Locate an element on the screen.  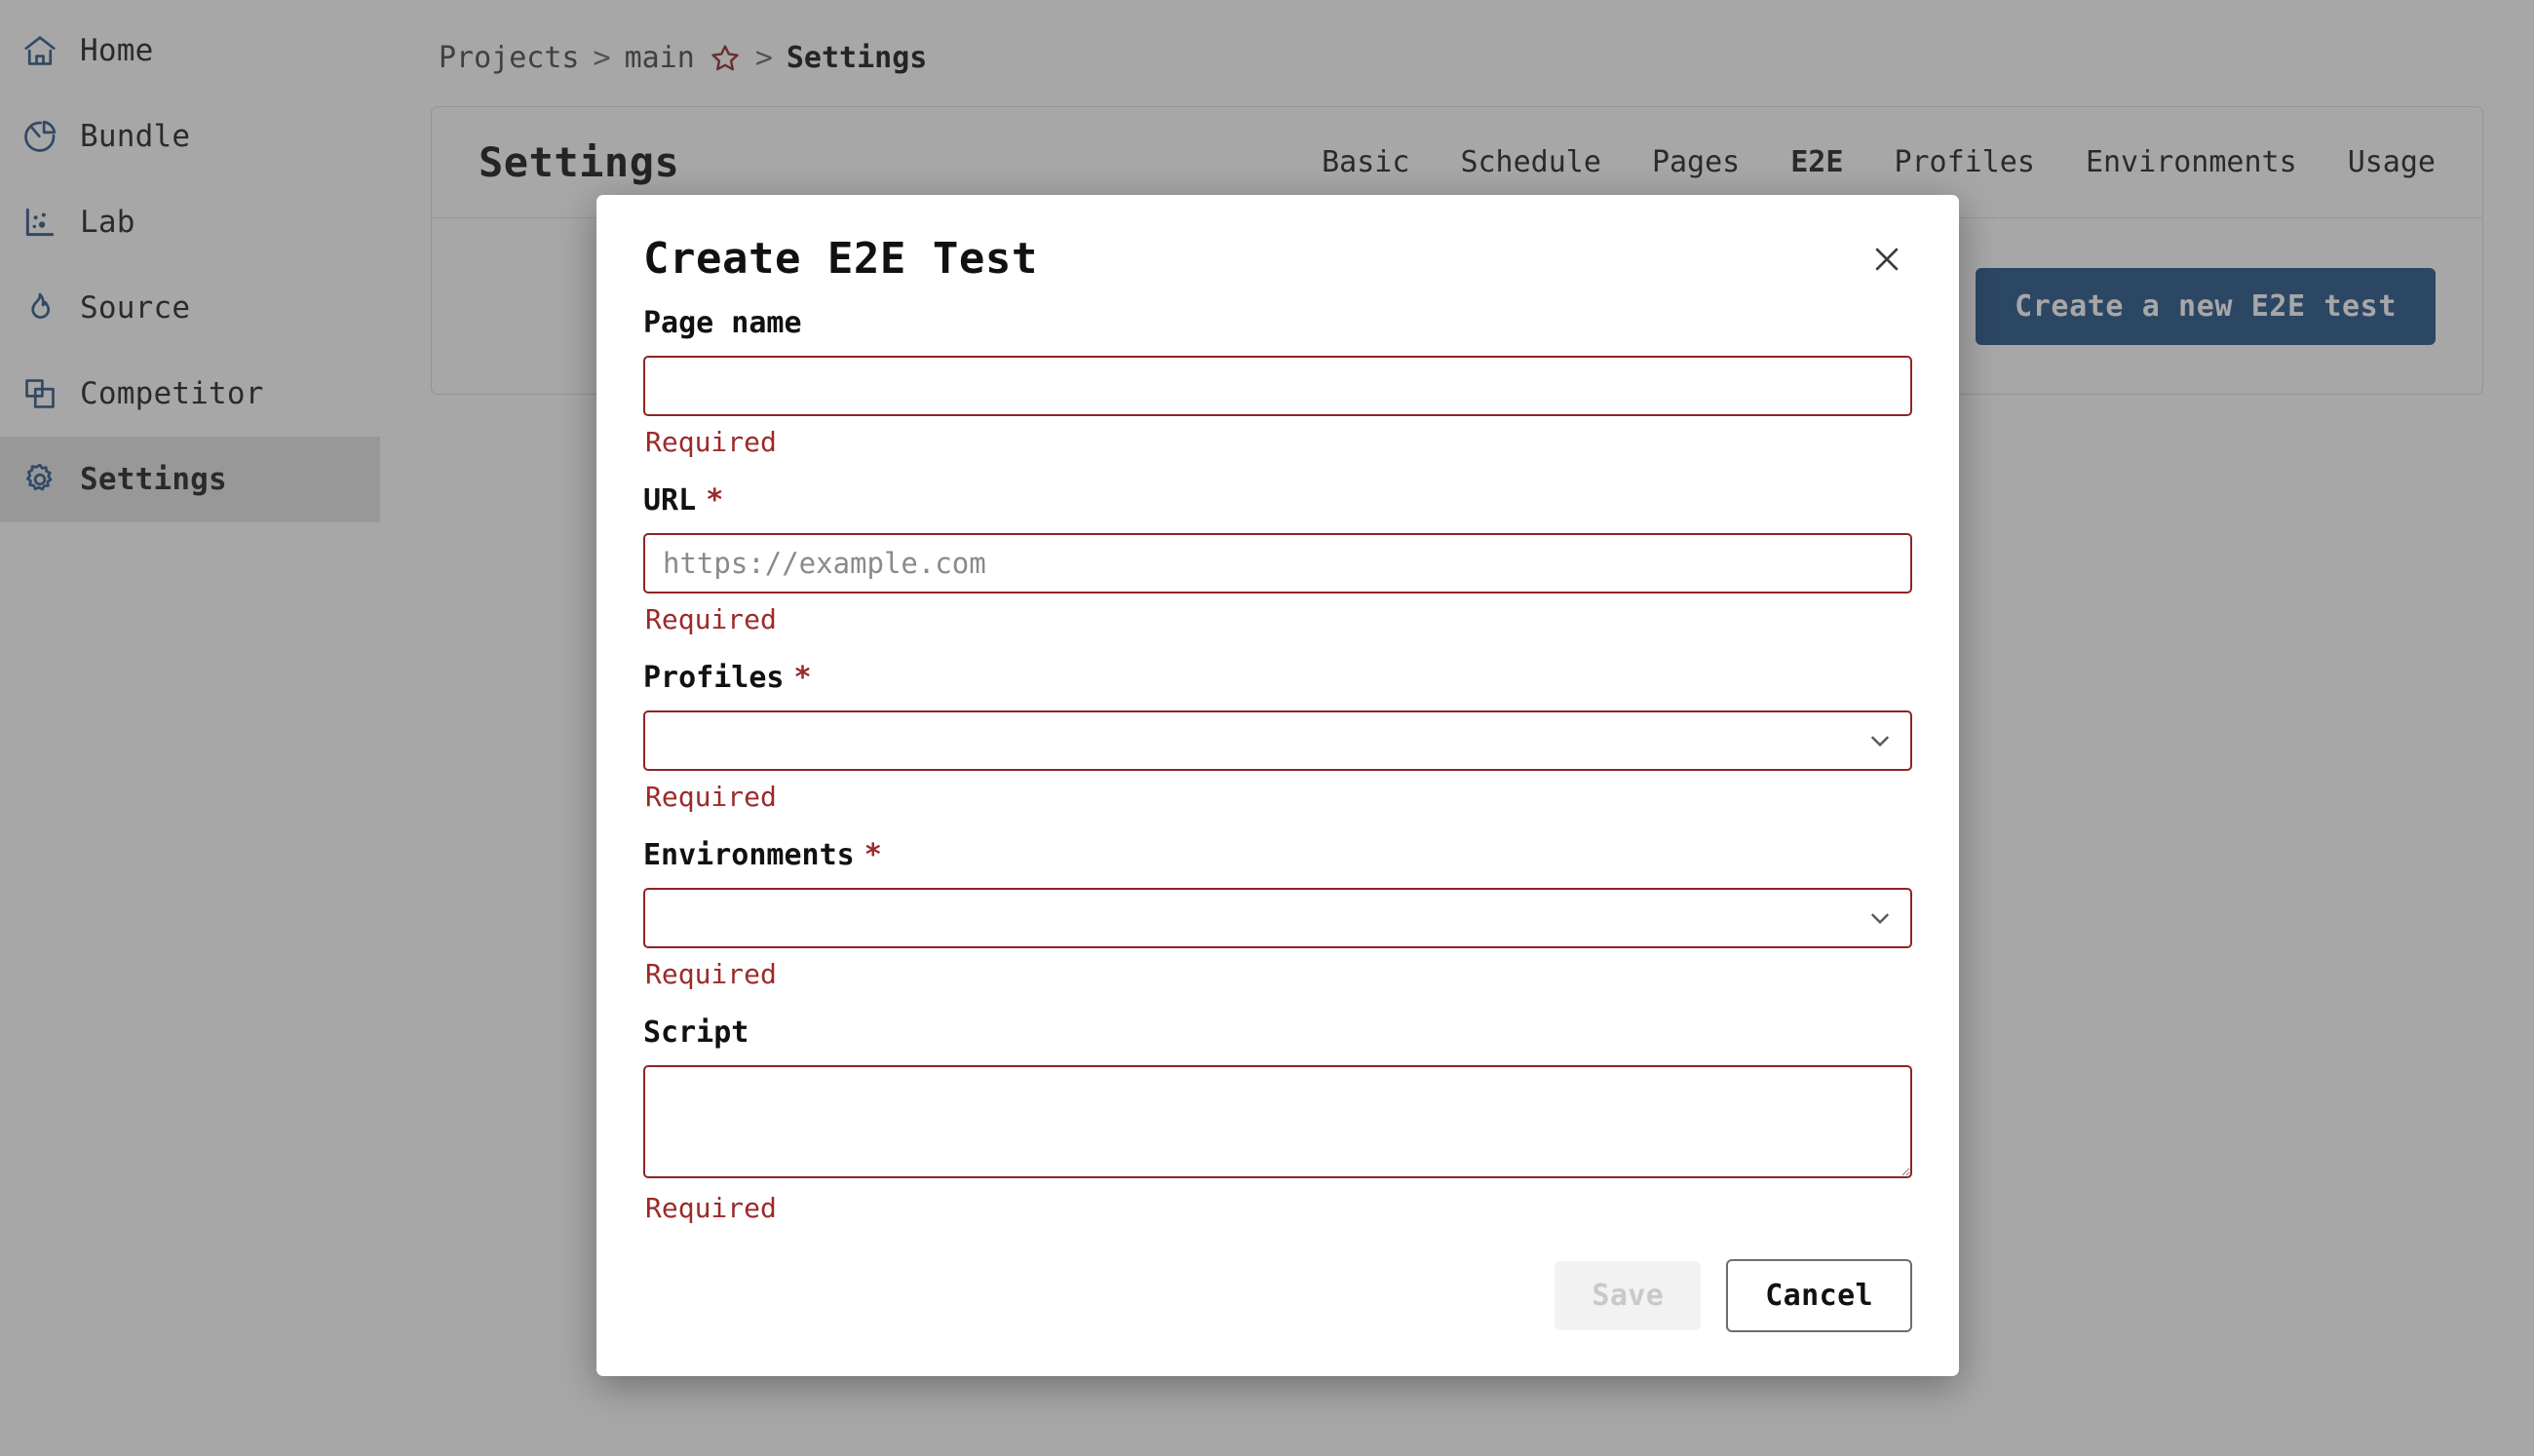
close-button is located at coordinates (1887, 259).